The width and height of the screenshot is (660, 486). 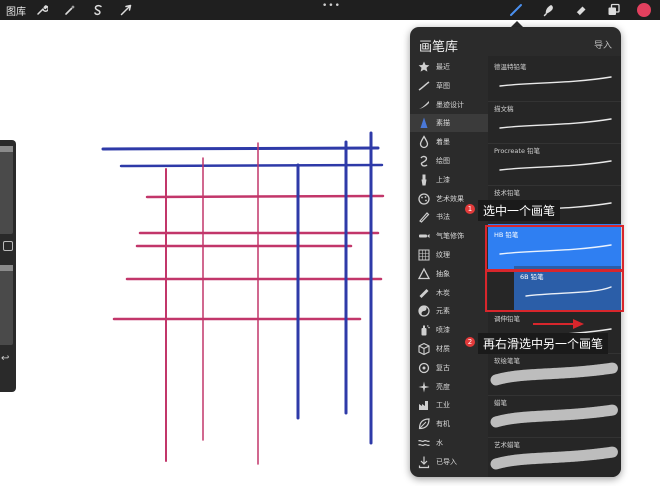 What do you see at coordinates (443, 424) in the screenshot?
I see `category-label: 有机` at bounding box center [443, 424].